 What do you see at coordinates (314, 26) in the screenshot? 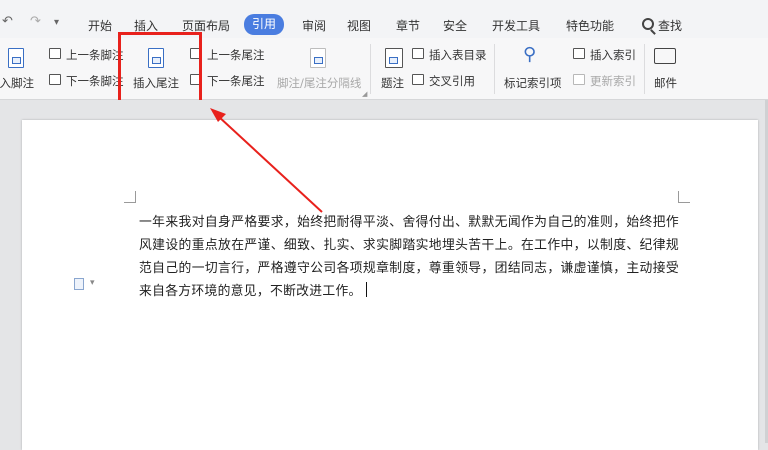
I see `tab-review: 审阅` at bounding box center [314, 26].